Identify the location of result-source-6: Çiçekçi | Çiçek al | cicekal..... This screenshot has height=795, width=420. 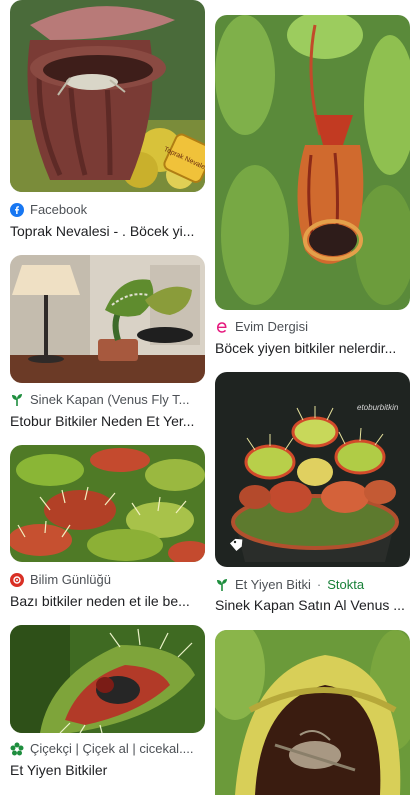
(107, 748).